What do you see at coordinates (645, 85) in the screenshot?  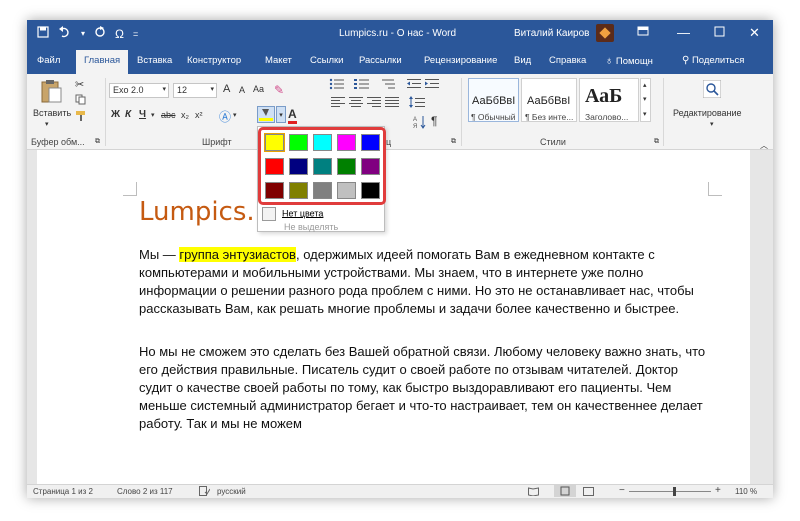 I see `chevron-up-icon: ▴` at bounding box center [645, 85].